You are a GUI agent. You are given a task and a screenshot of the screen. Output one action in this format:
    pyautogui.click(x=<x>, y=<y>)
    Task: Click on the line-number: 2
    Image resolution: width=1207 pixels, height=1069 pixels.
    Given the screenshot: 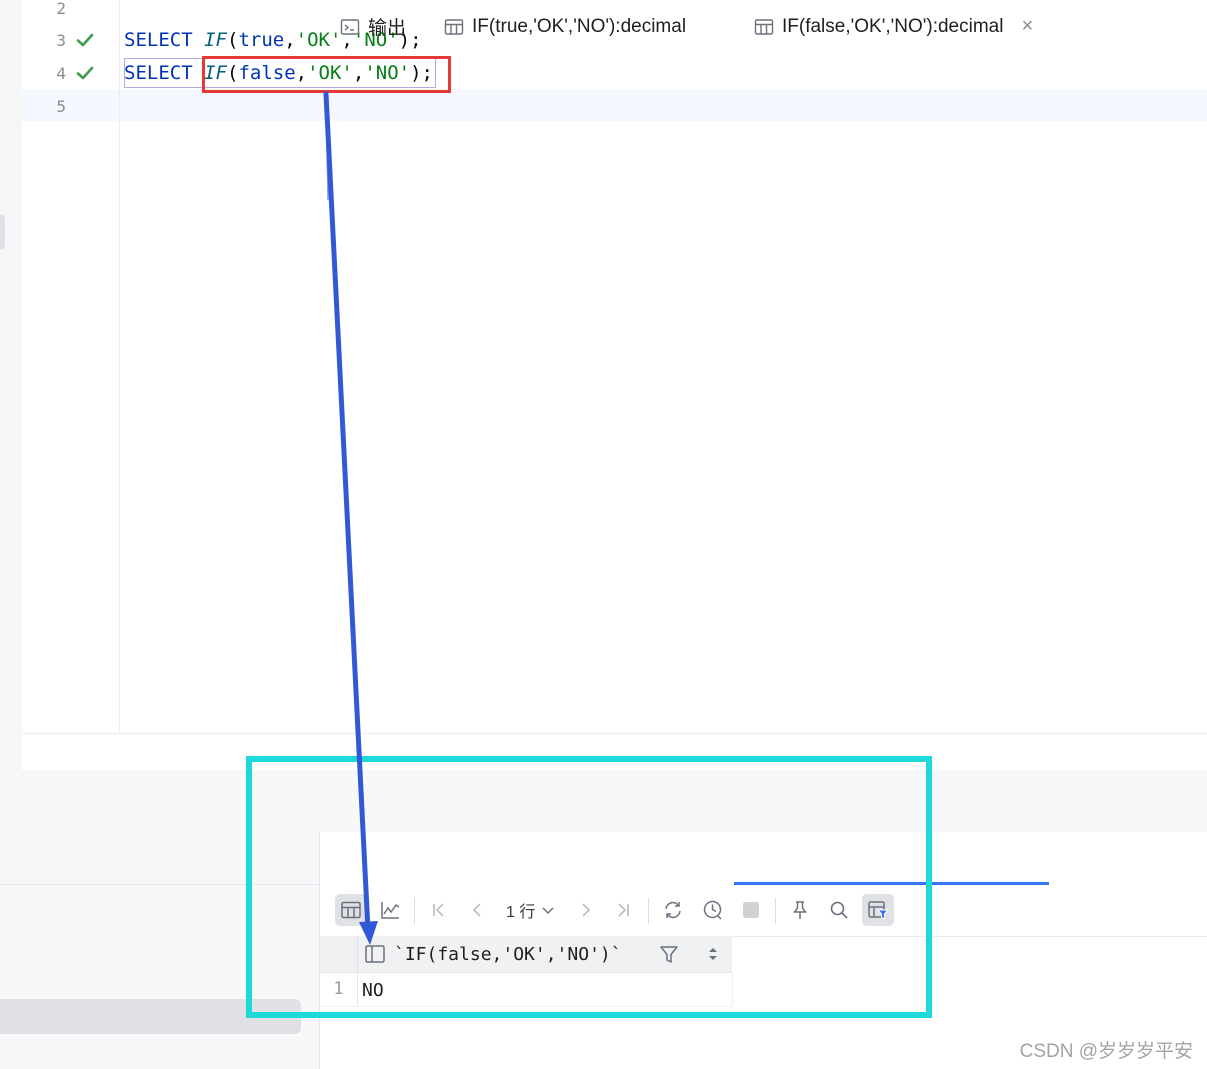 What is the action you would take?
    pyautogui.click(x=61, y=9)
    